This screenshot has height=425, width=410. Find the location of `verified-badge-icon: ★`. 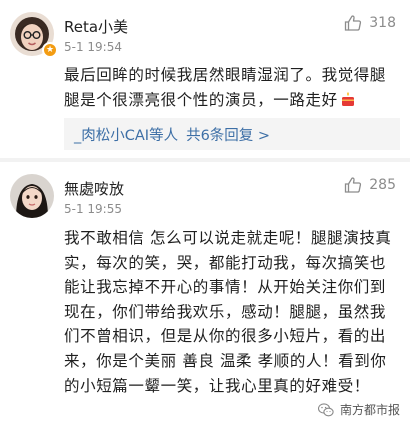

verified-badge-icon: ★ is located at coordinates (50, 50).